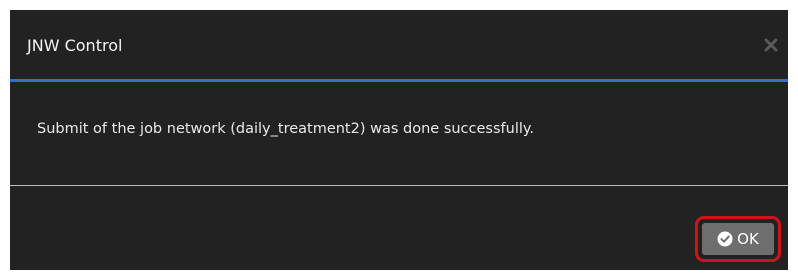  I want to click on ok-button: OK, so click(738, 239).